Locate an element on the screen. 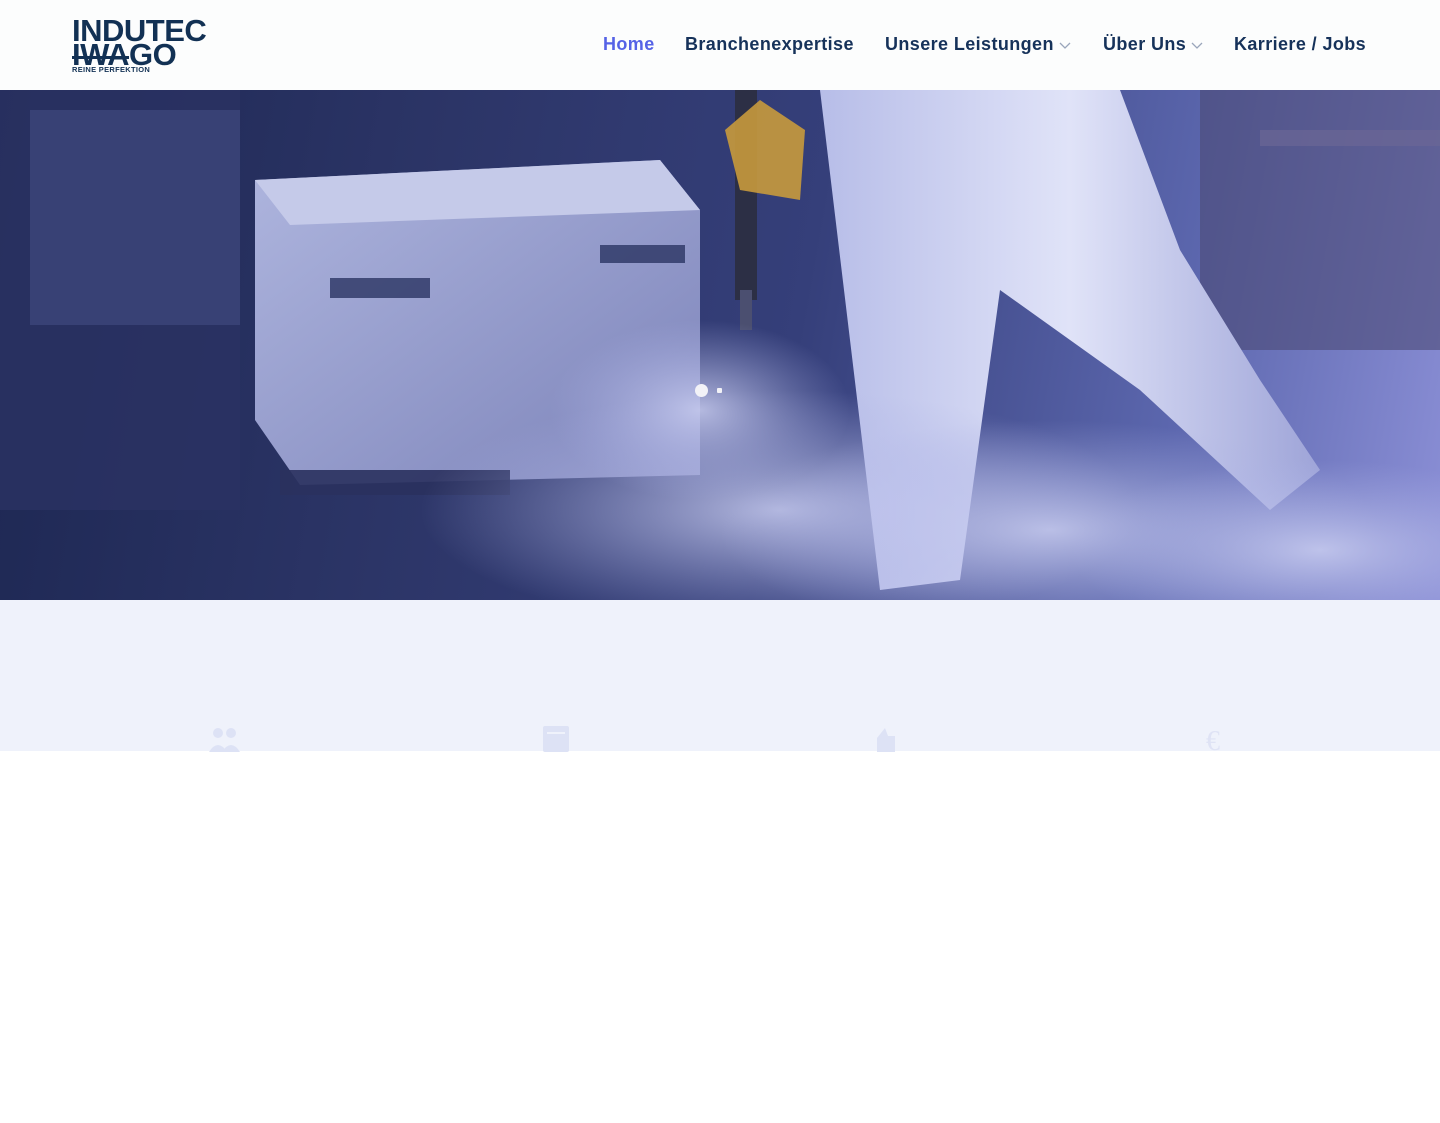 This screenshot has height=1123, width=1440. thumbs-up-icon is located at coordinates (886, 739).